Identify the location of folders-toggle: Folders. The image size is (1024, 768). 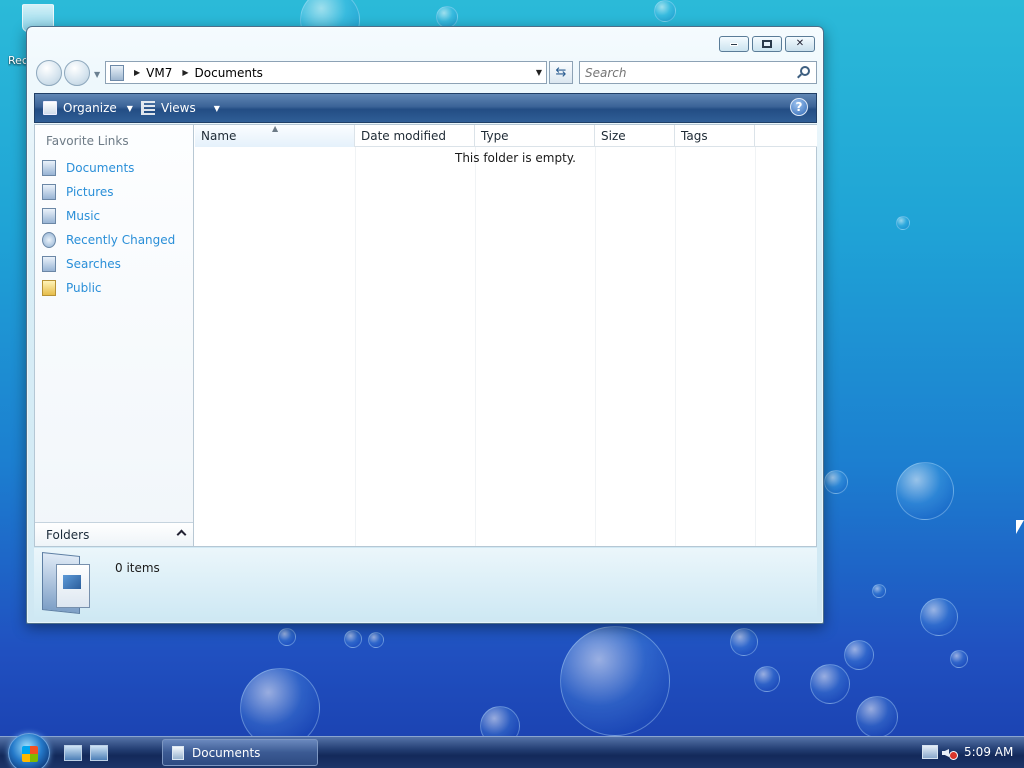
(114, 534).